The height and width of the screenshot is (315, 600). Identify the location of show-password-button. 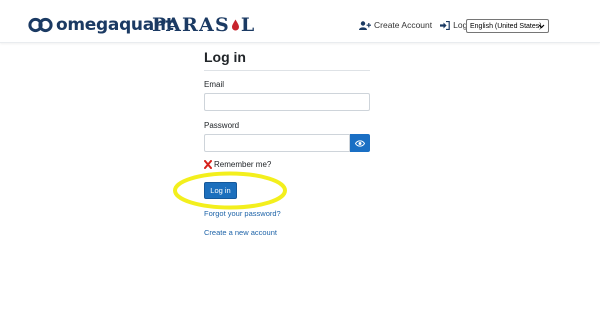
(360, 143).